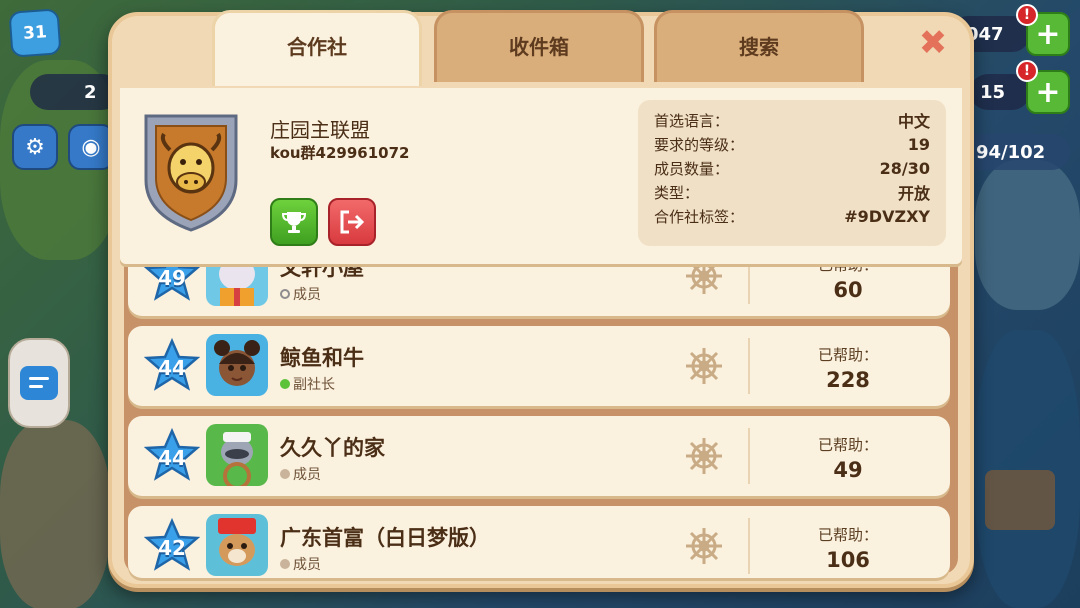 The height and width of the screenshot is (608, 1080). Describe the element at coordinates (55, 514) in the screenshot. I see `bg-rocks` at that location.